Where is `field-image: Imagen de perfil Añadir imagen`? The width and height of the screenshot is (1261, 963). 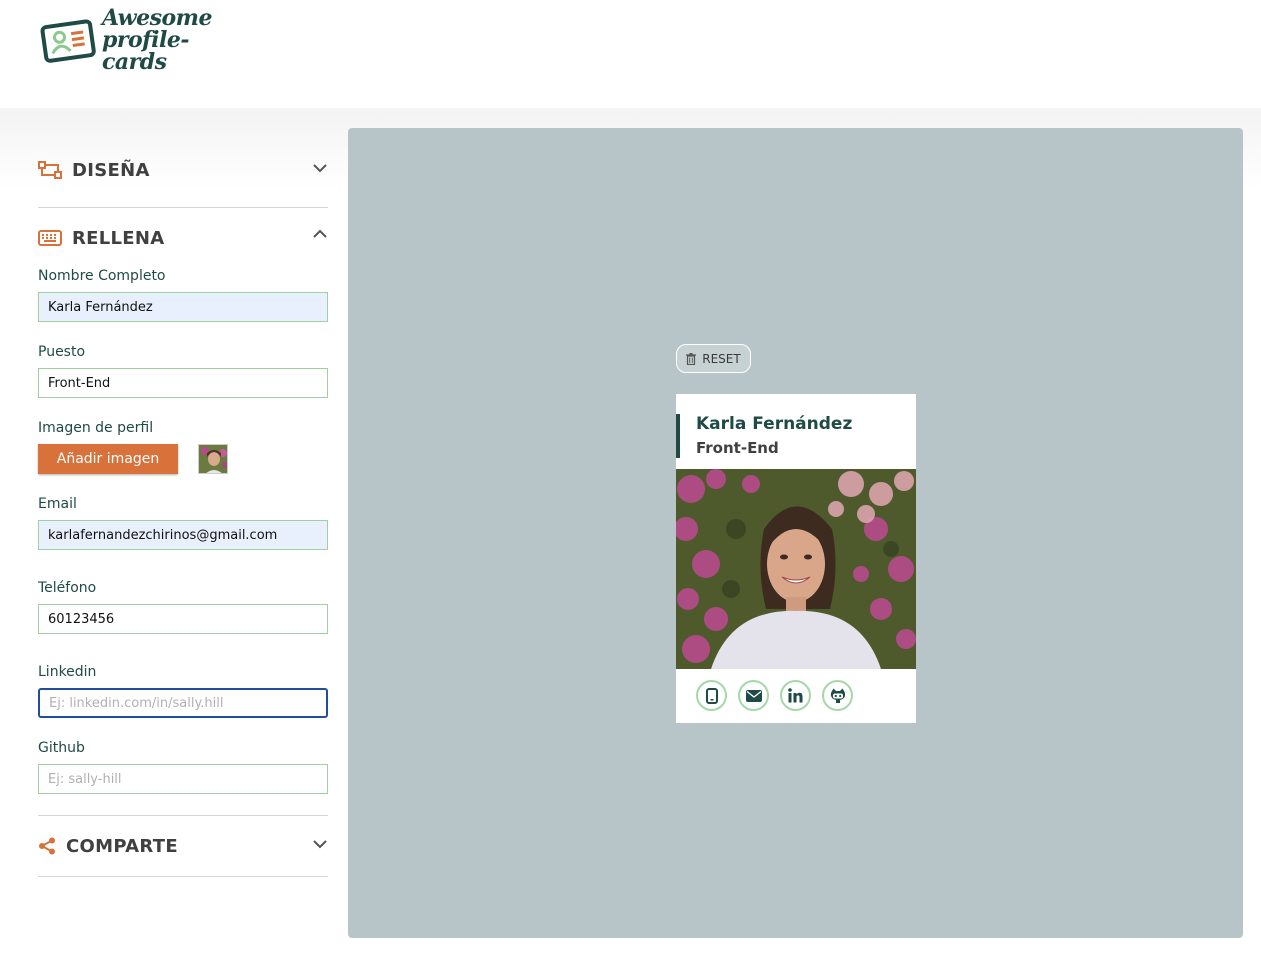
field-image: Imagen de perfil Añadir imagen is located at coordinates (183, 447).